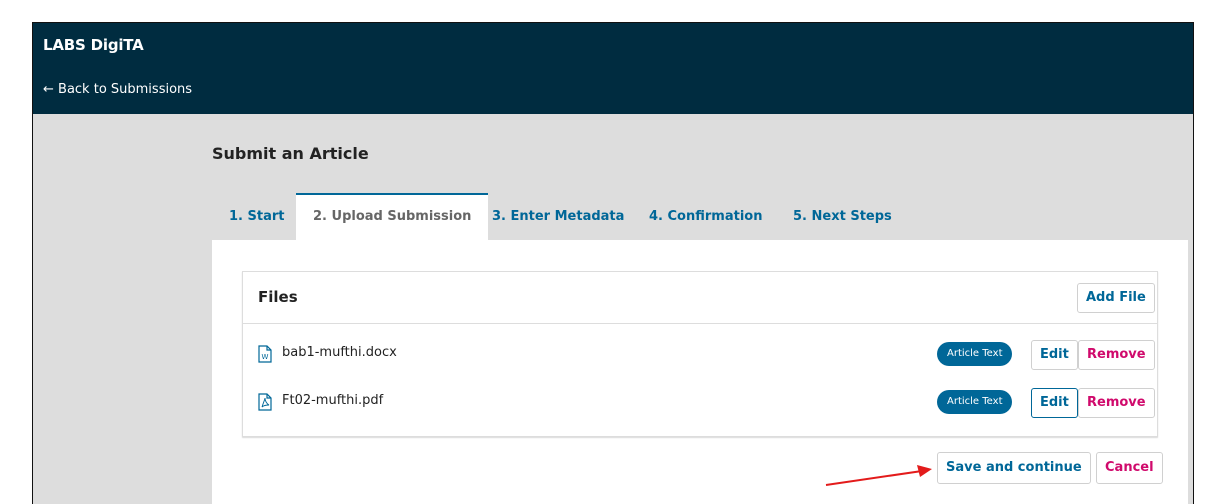 The image size is (1225, 504). Describe the element at coordinates (700, 298) in the screenshot. I see `files-header: Files Add File` at that location.